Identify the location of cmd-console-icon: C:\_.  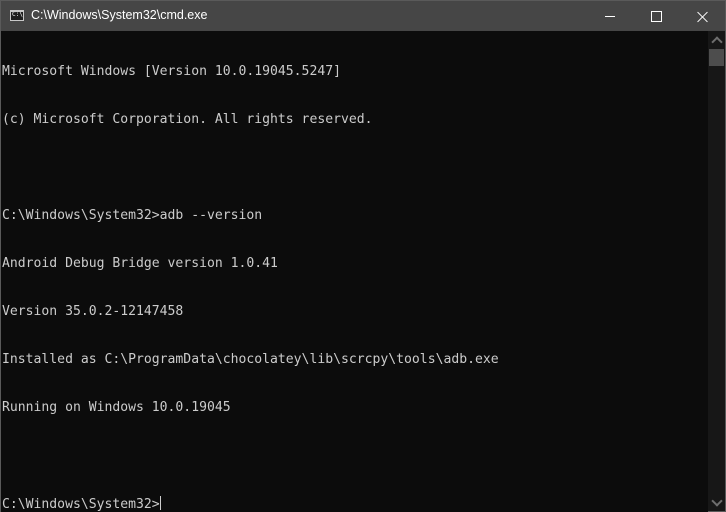
(17, 15).